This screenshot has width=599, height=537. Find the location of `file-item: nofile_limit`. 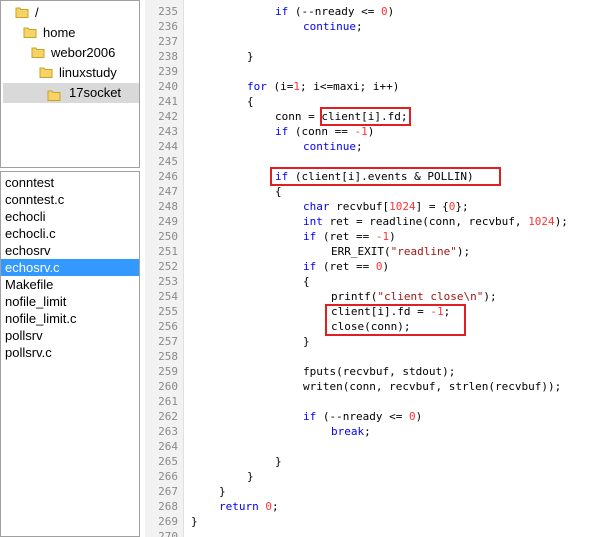

file-item: nofile_limit is located at coordinates (70, 301).